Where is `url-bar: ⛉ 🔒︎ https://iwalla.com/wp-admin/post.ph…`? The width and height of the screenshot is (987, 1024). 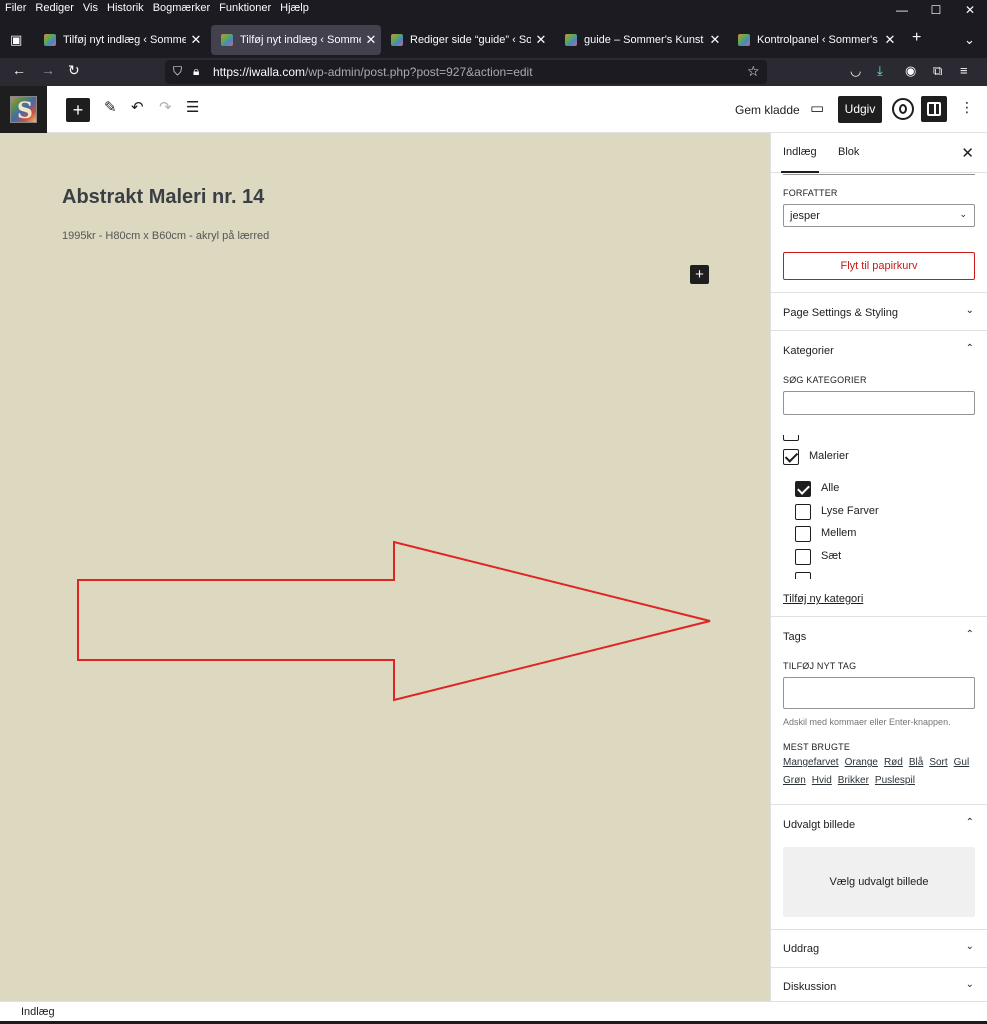
url-bar: ⛉ 🔒︎ https://iwalla.com/wp-admin/post.ph… is located at coordinates (466, 72).